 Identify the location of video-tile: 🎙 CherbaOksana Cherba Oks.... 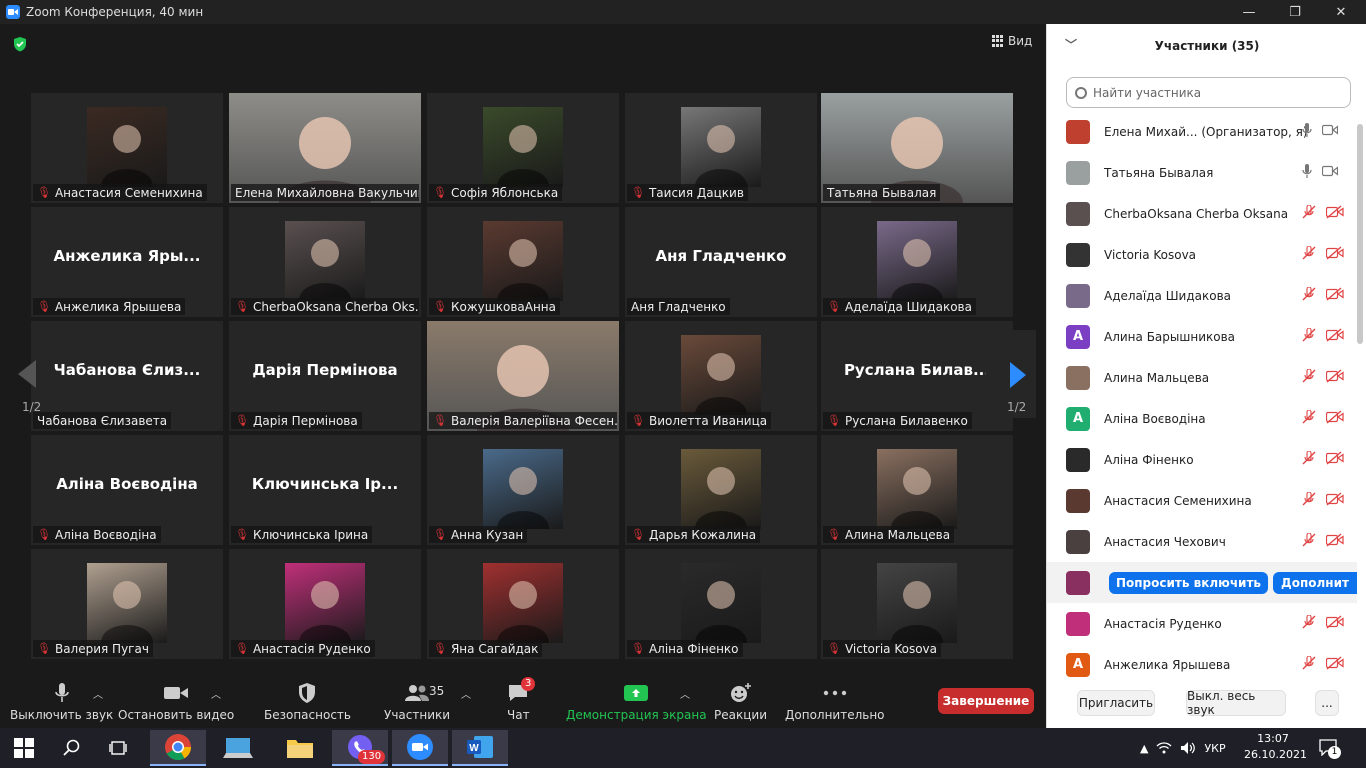
(325, 262).